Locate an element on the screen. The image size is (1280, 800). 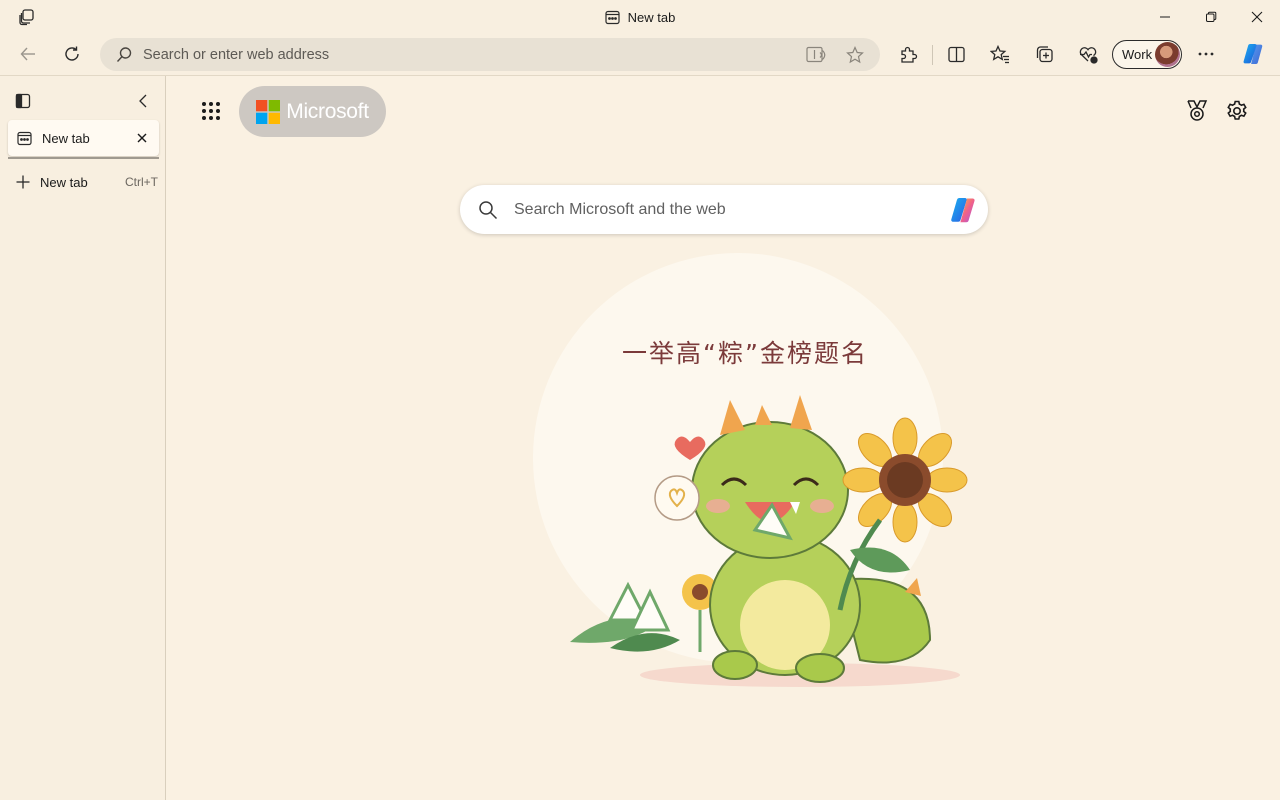
extensions-button is located at coordinates (908, 54).